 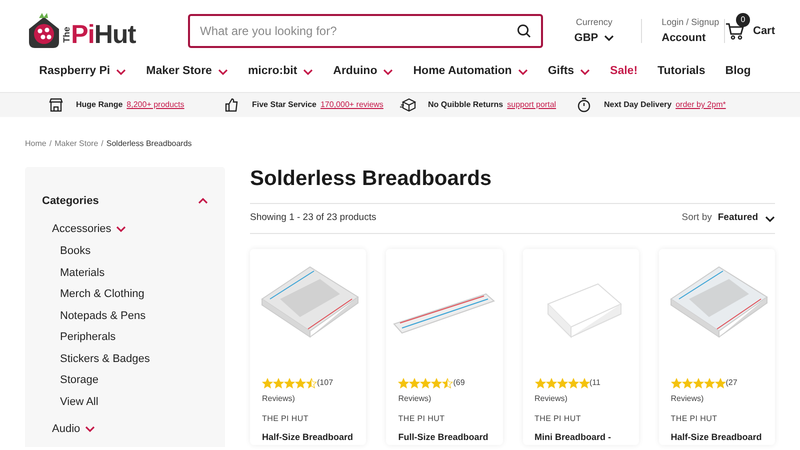 I want to click on subcategory-link: Storage, so click(x=125, y=380).